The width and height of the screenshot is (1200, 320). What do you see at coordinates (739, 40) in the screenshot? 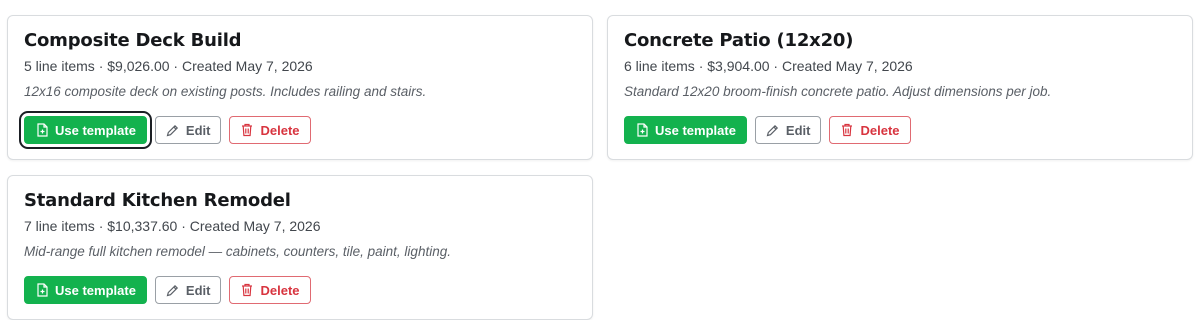
I see `template-title: Concrete Patio (12x20)` at bounding box center [739, 40].